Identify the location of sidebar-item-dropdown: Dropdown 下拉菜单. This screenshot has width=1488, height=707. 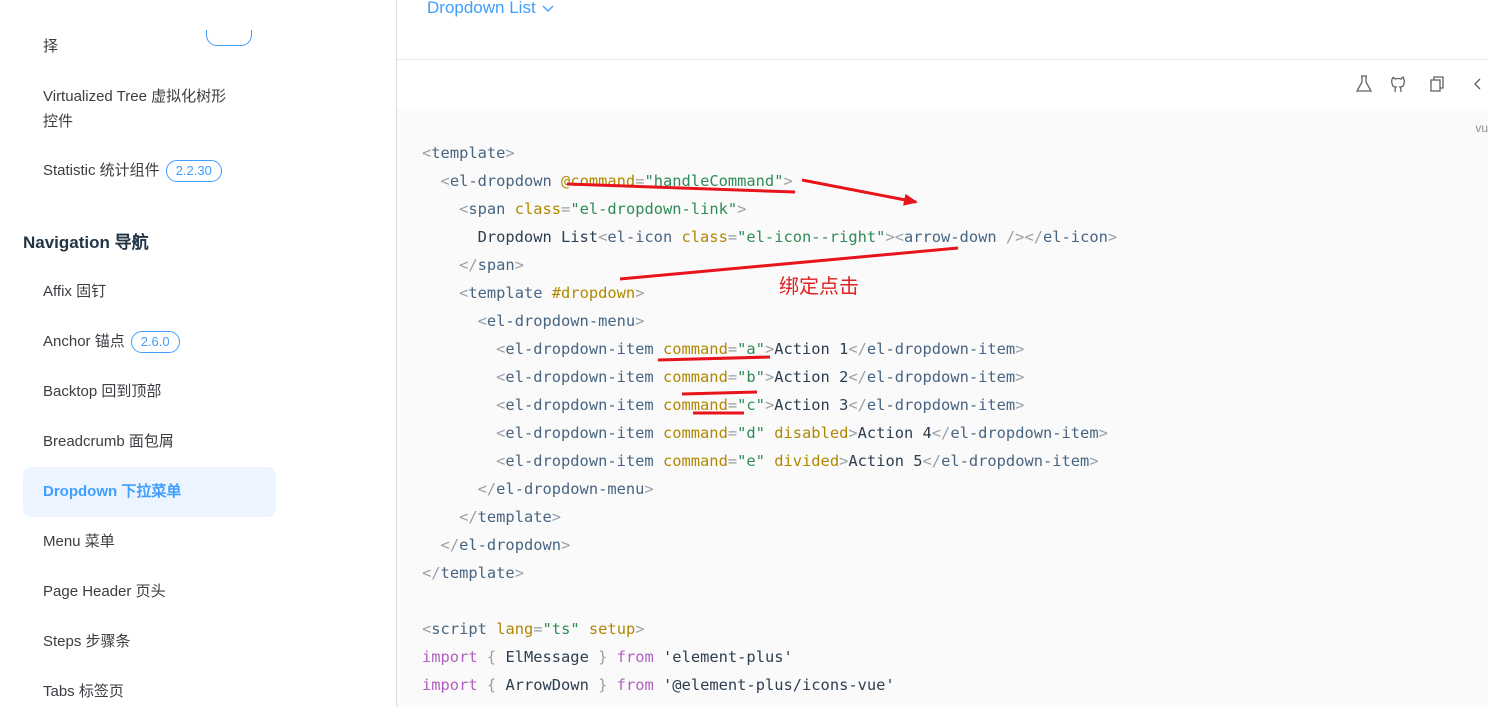
(149, 492).